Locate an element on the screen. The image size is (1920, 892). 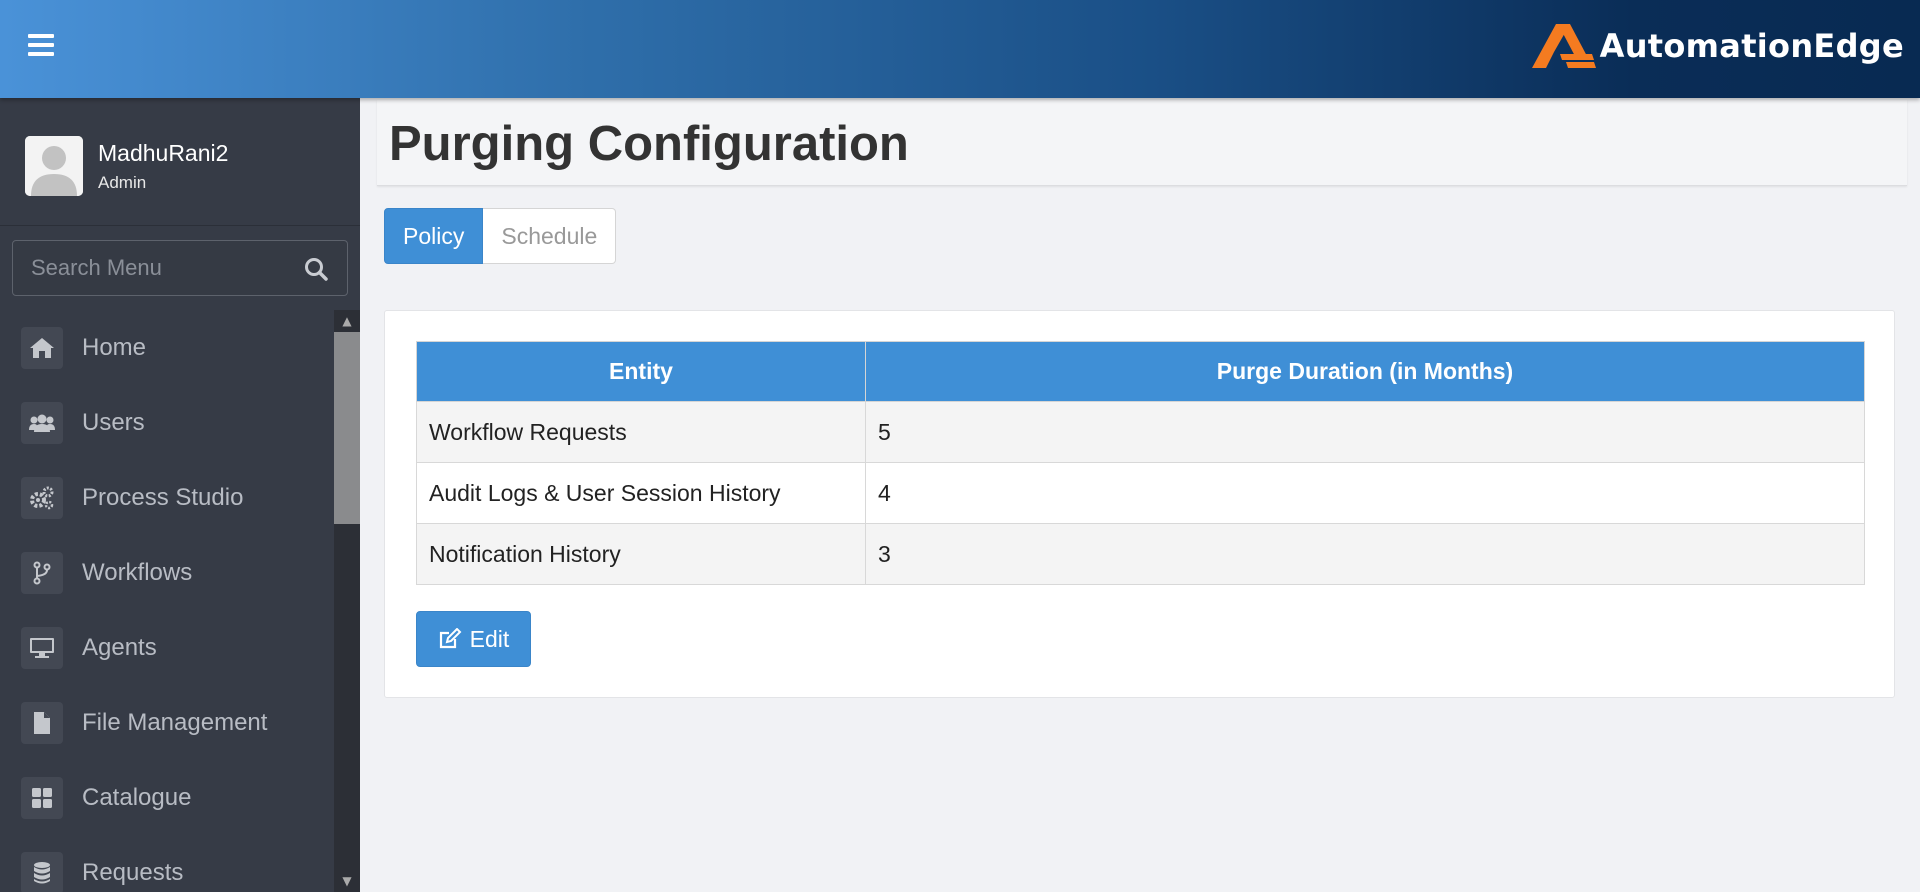
sidebar-item-requests: Requests is located at coordinates (167, 863).